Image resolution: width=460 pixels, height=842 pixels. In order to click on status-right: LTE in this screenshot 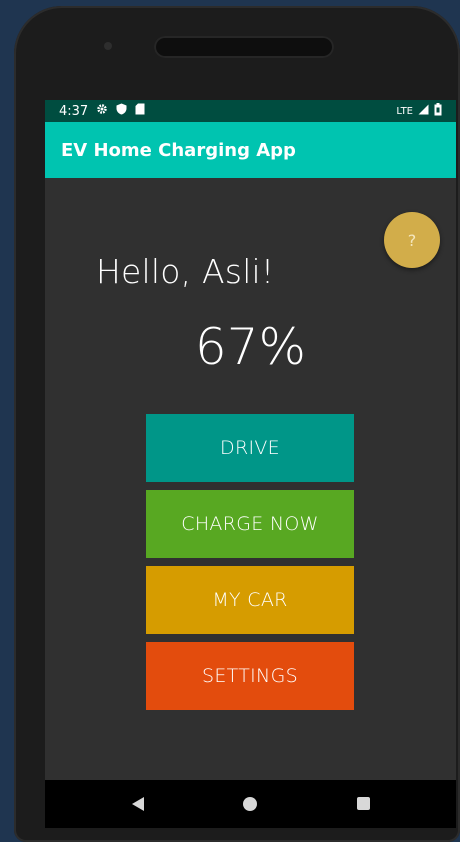, I will do `click(426, 111)`.